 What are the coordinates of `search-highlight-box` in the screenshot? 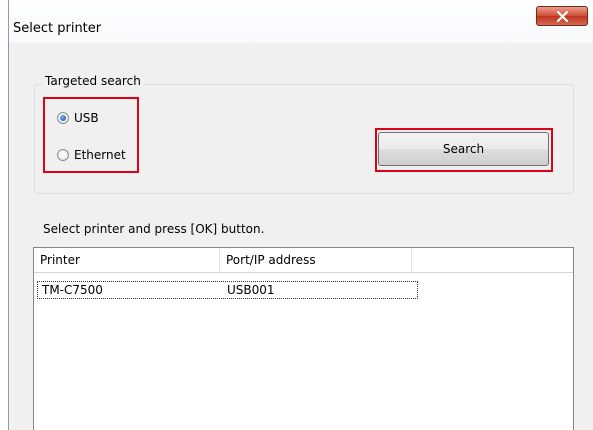 It's located at (464, 150).